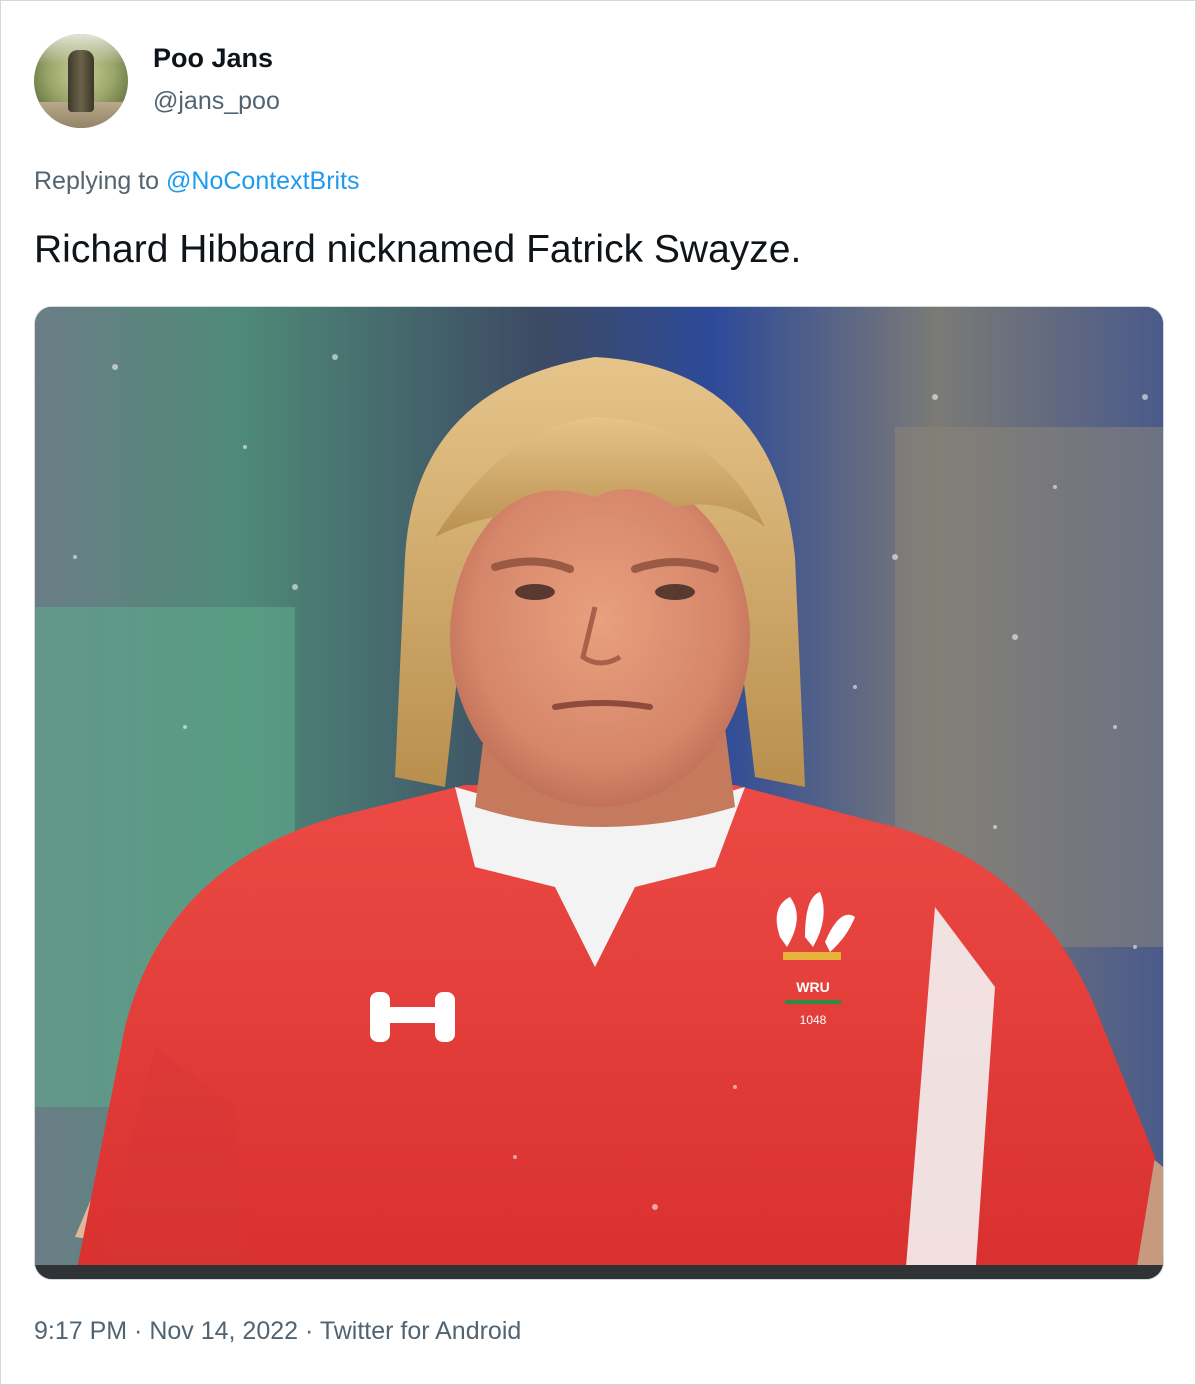 The width and height of the screenshot is (1196, 1385). I want to click on author-handle: @jans_poo, so click(216, 101).